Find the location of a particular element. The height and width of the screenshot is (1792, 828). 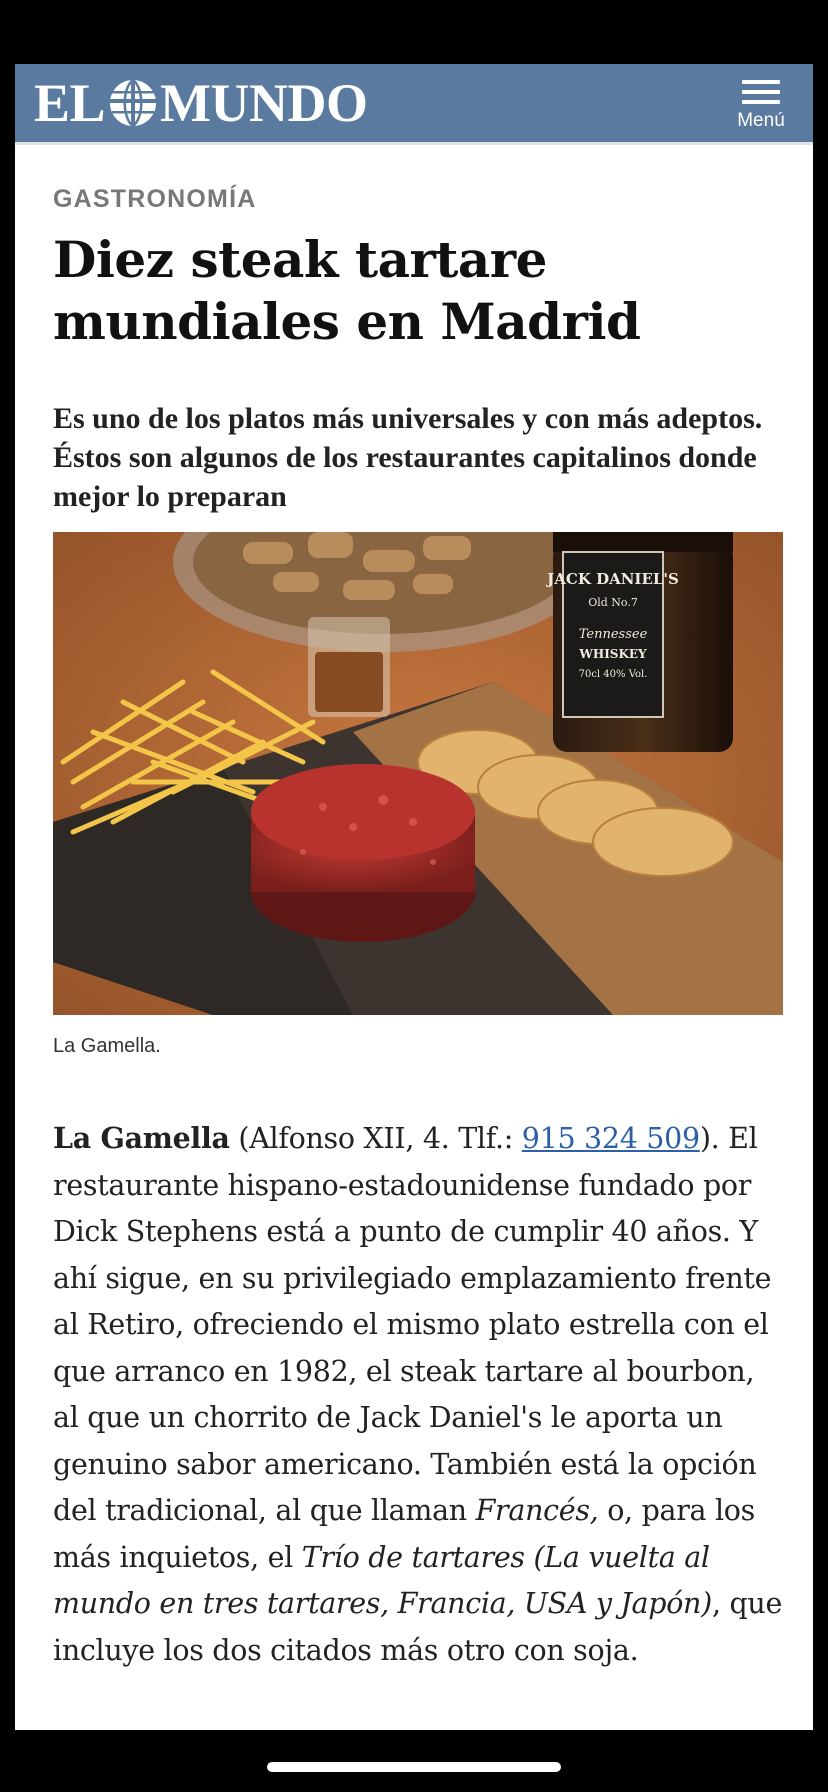

bottle-label-brand: JACK DANIEL'S is located at coordinates (612, 579).